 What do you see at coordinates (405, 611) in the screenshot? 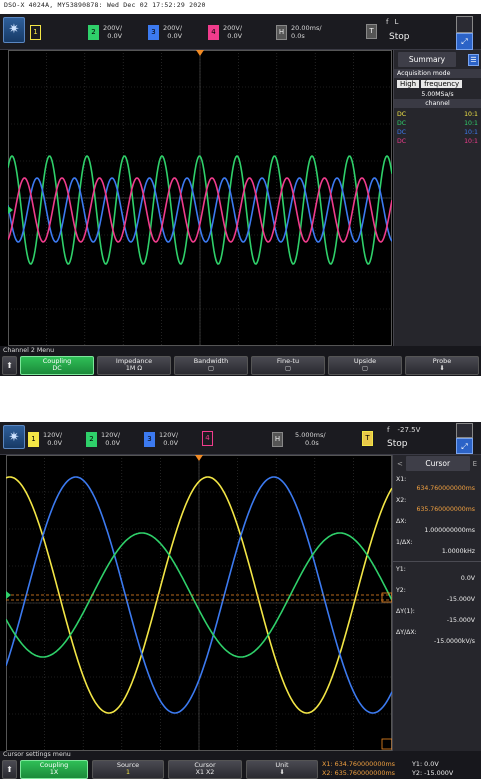
I see `delta-y-label: ΔY(1):` at bounding box center [405, 611].